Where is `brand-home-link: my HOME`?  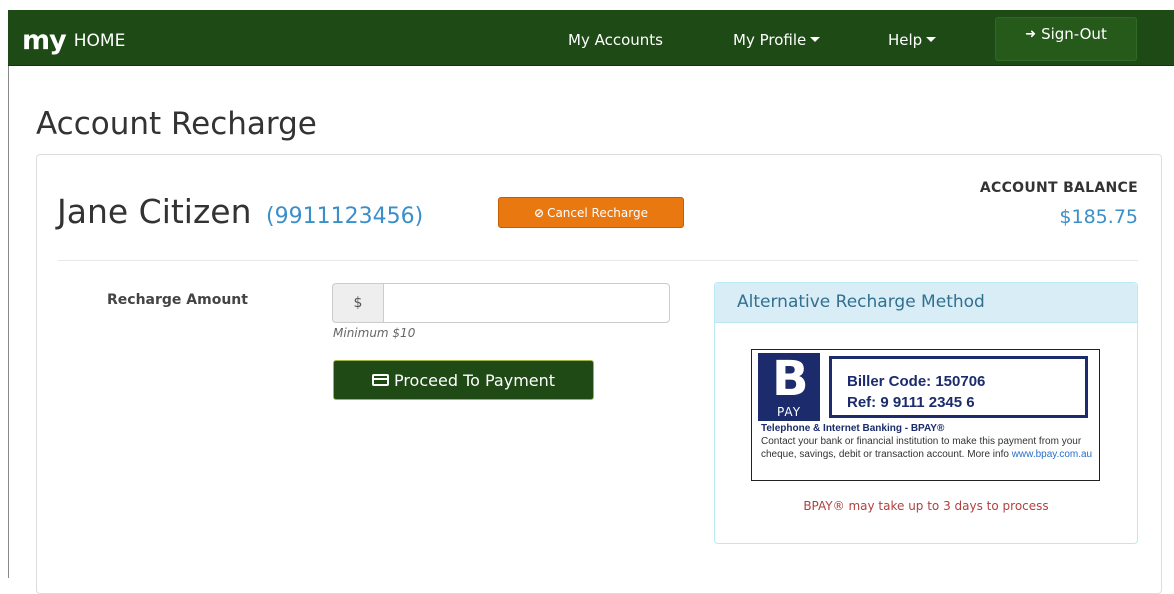 brand-home-link: my HOME is located at coordinates (73, 37).